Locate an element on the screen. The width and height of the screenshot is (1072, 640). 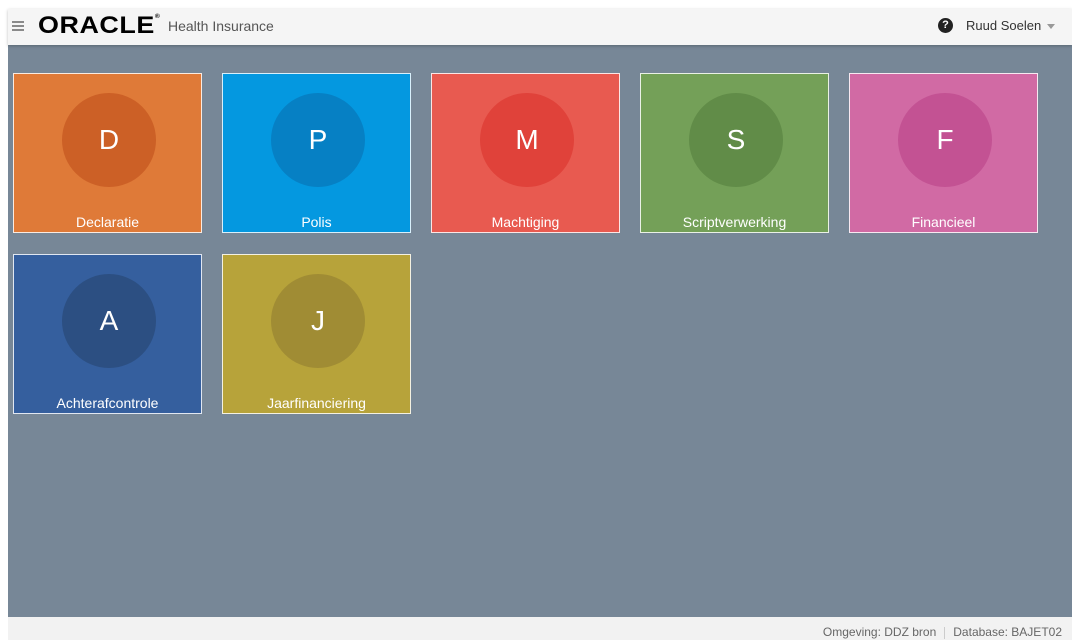
user-name: Ruud Soelen is located at coordinates (1004, 25).